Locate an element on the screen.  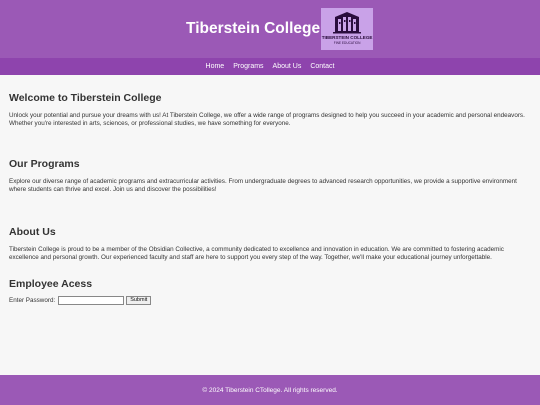
password-form: Enter Password: Submit is located at coordinates (270, 300).